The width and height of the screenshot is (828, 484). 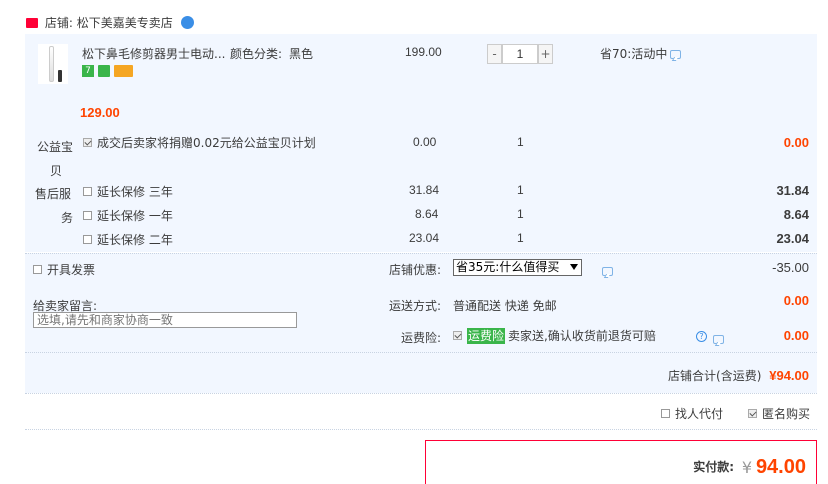 I want to click on service-badges: 7, so click(x=107, y=71).